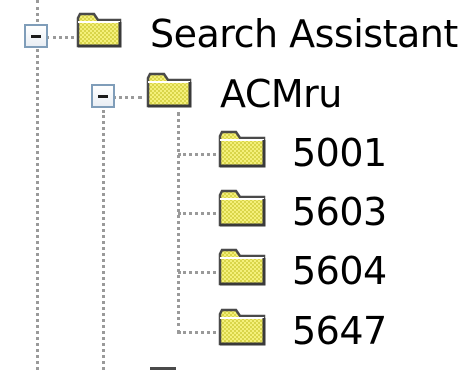 Image resolution: width=458 pixels, height=370 pixels. I want to click on tree-guide-line-outer, so click(37, 185).